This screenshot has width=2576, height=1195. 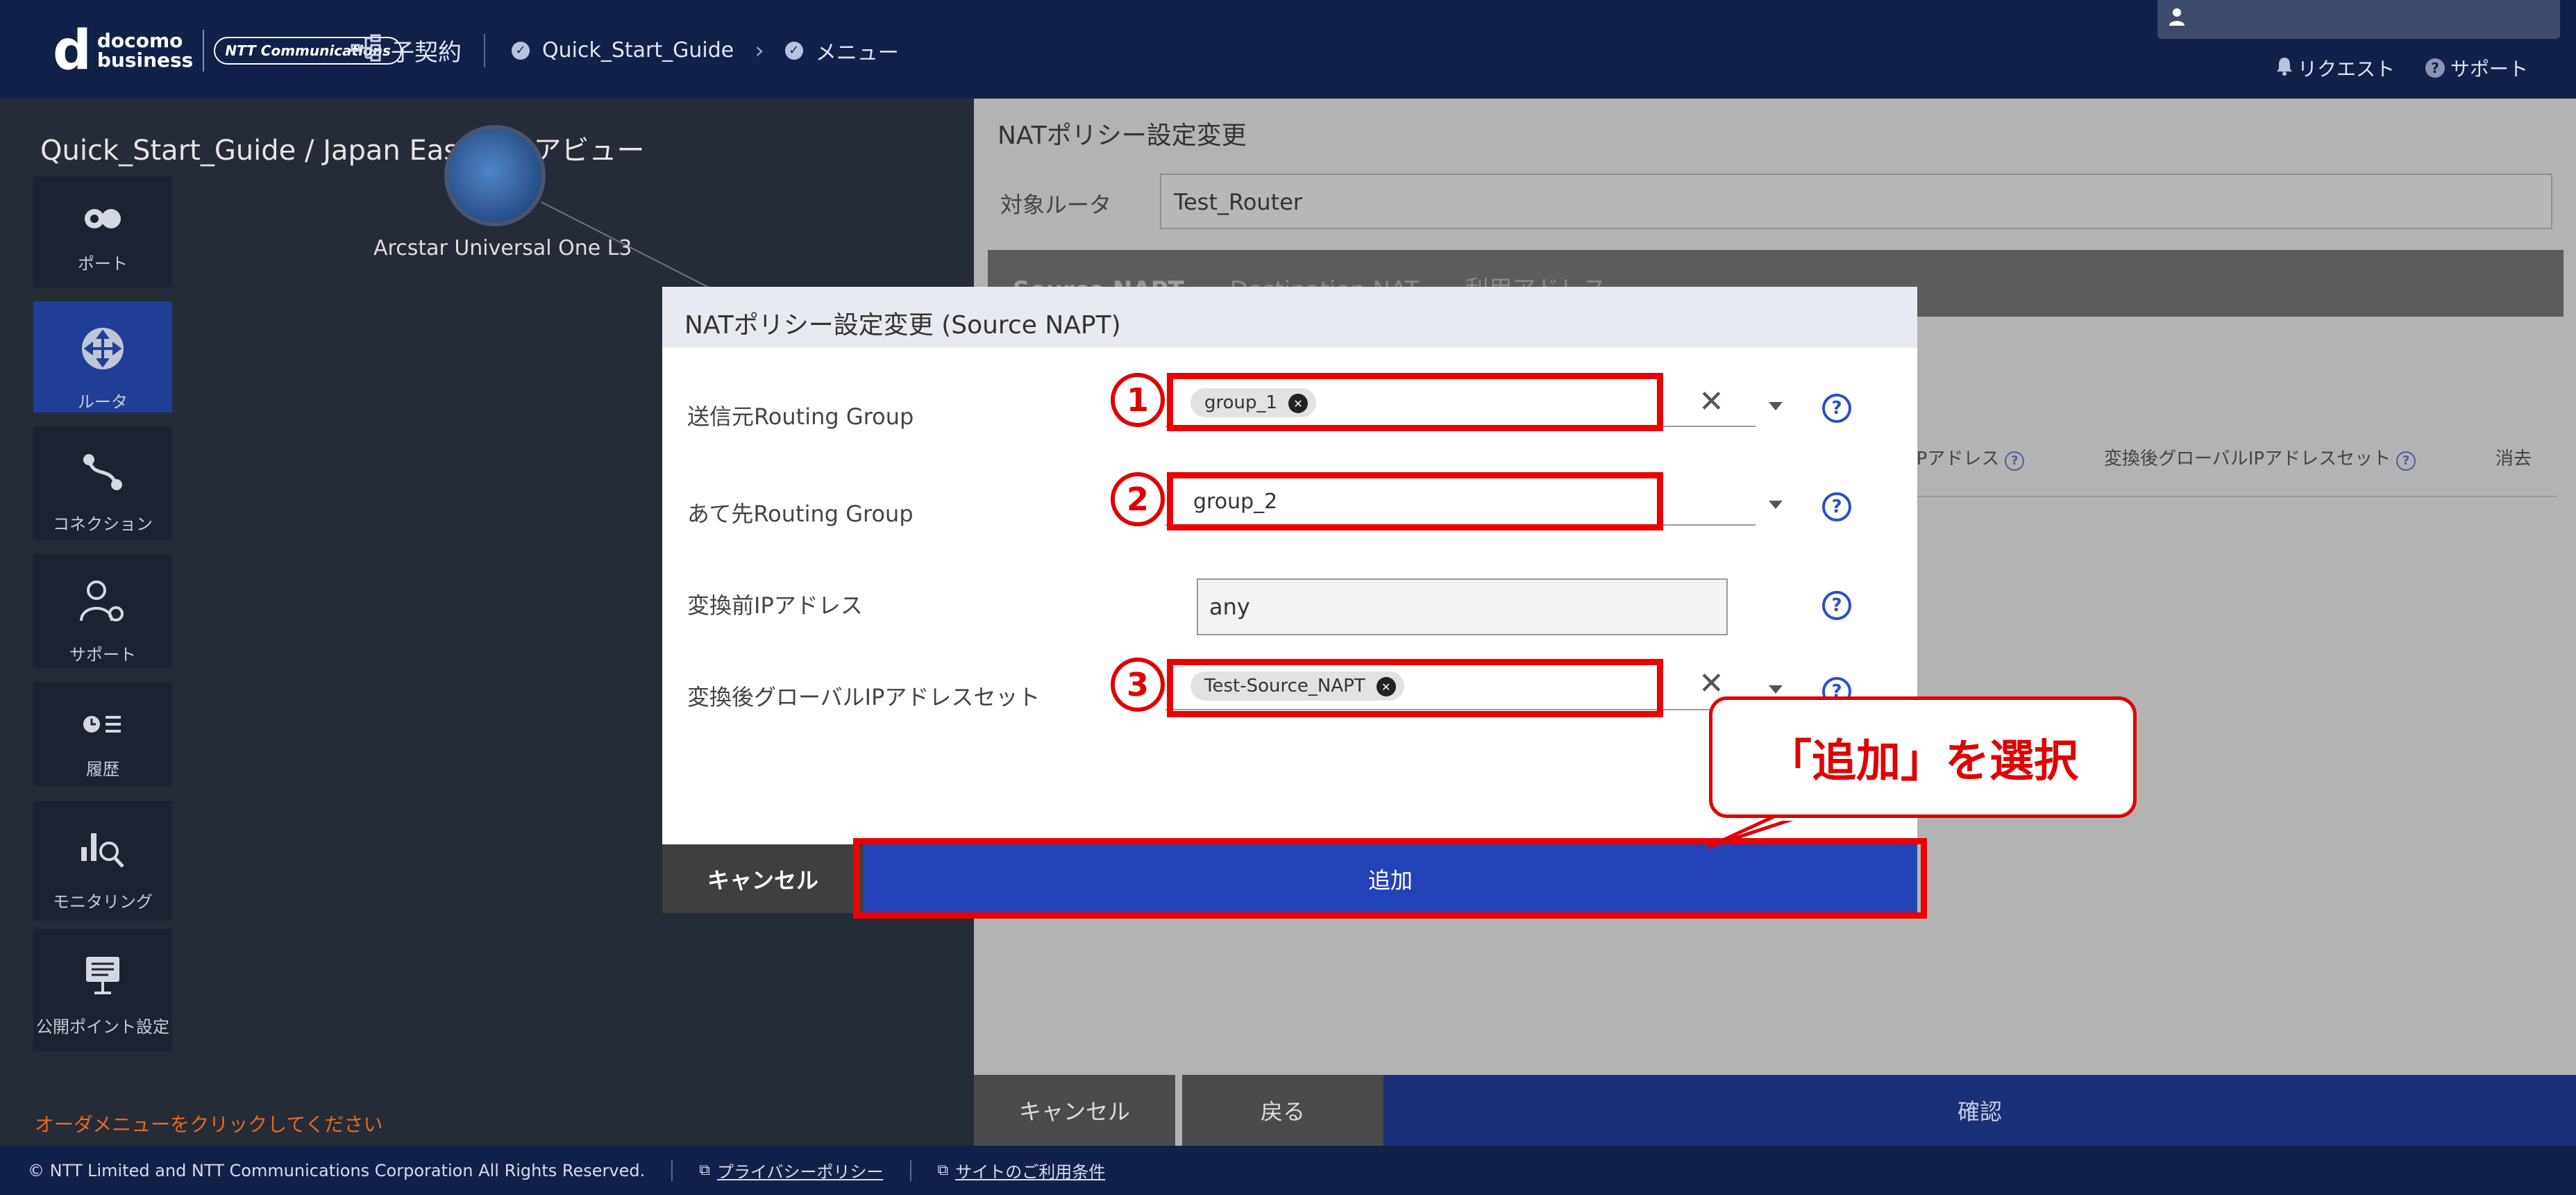 I want to click on chevron-right-icon: ›, so click(x=759, y=50).